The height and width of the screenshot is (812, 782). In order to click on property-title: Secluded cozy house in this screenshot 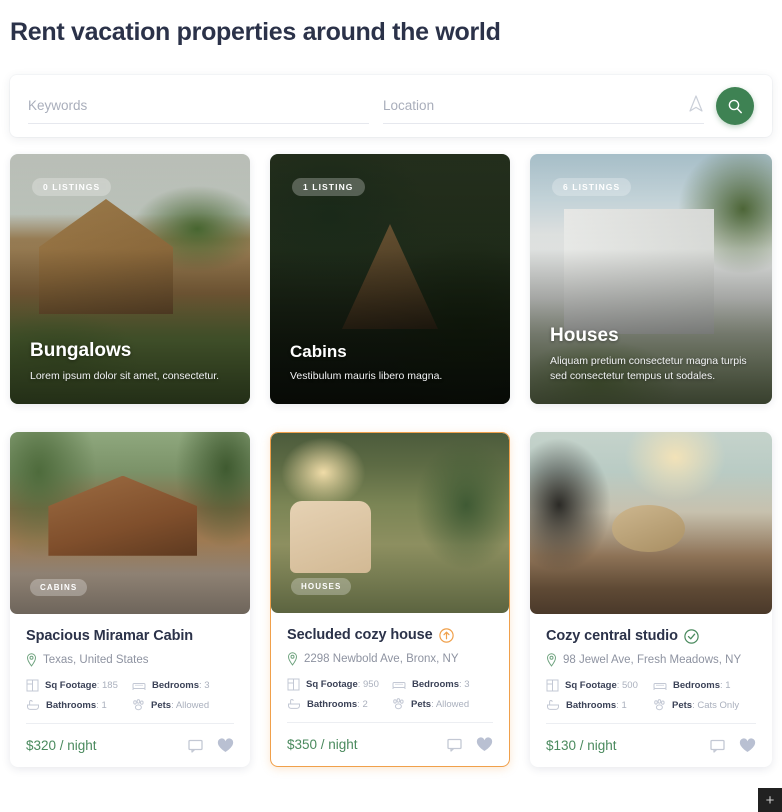, I will do `click(360, 635)`.